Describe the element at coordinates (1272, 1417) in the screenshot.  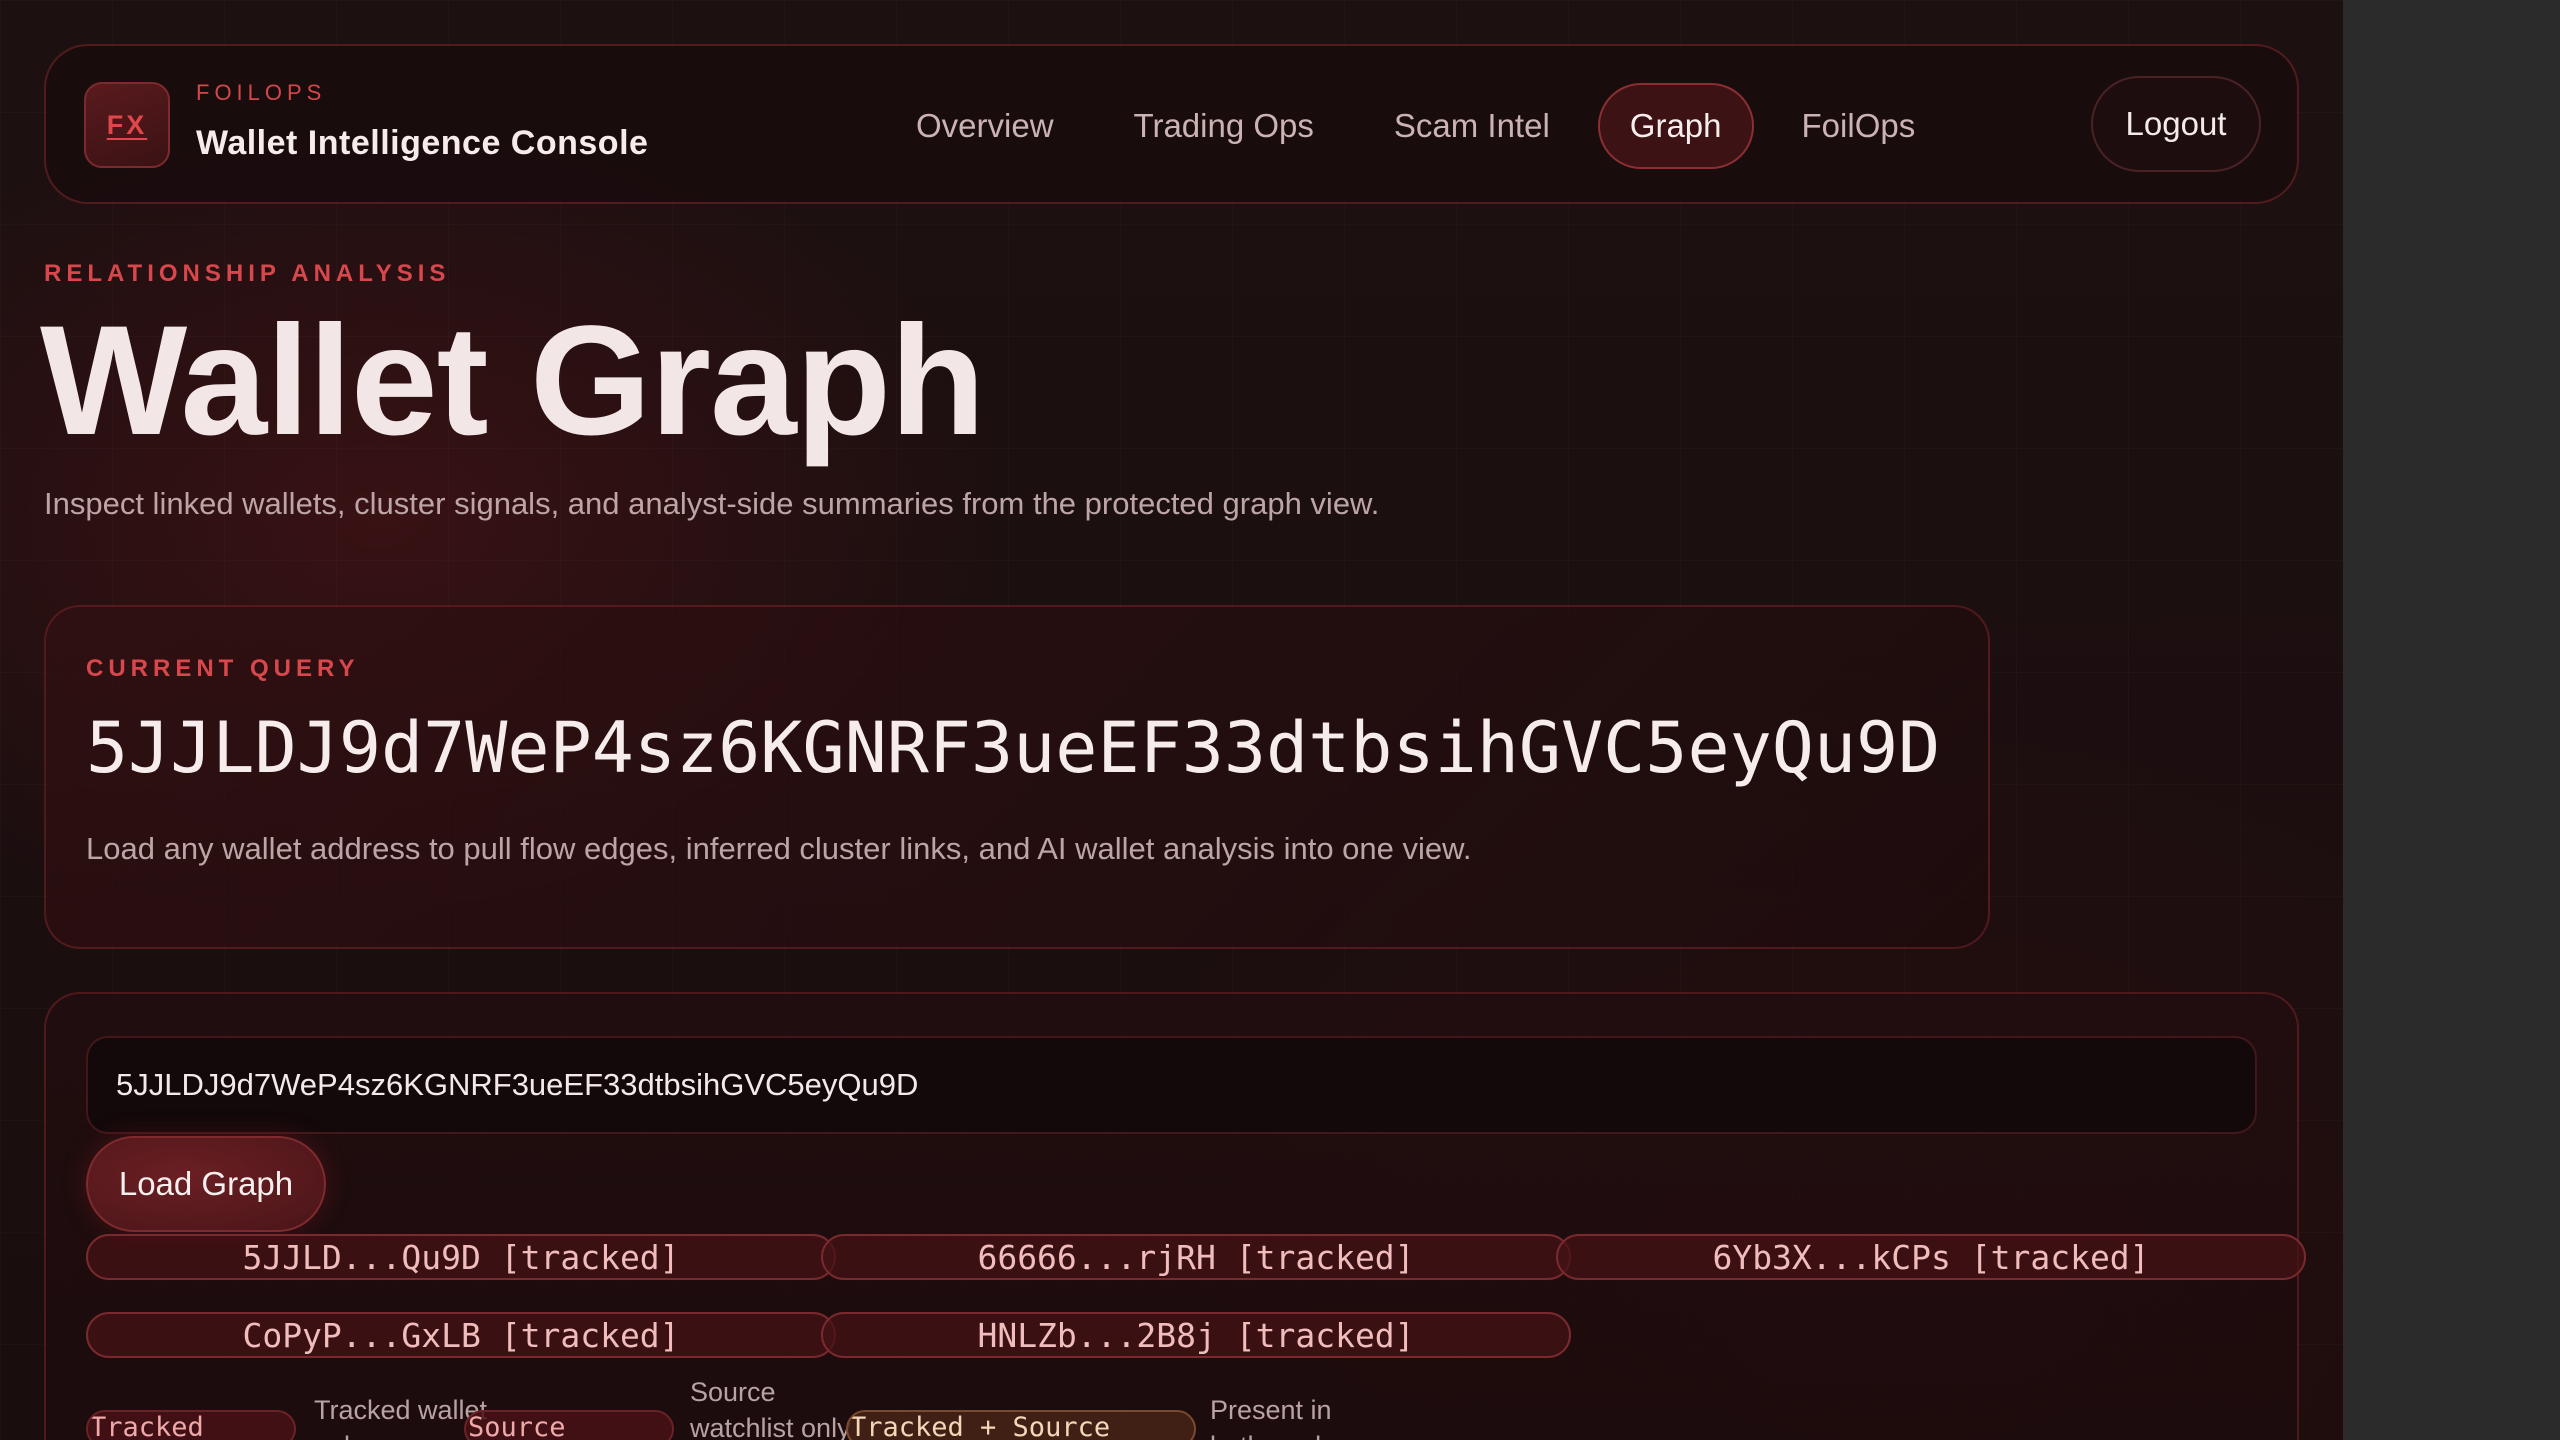
I see `legend-both-description: Present in both pools` at that location.